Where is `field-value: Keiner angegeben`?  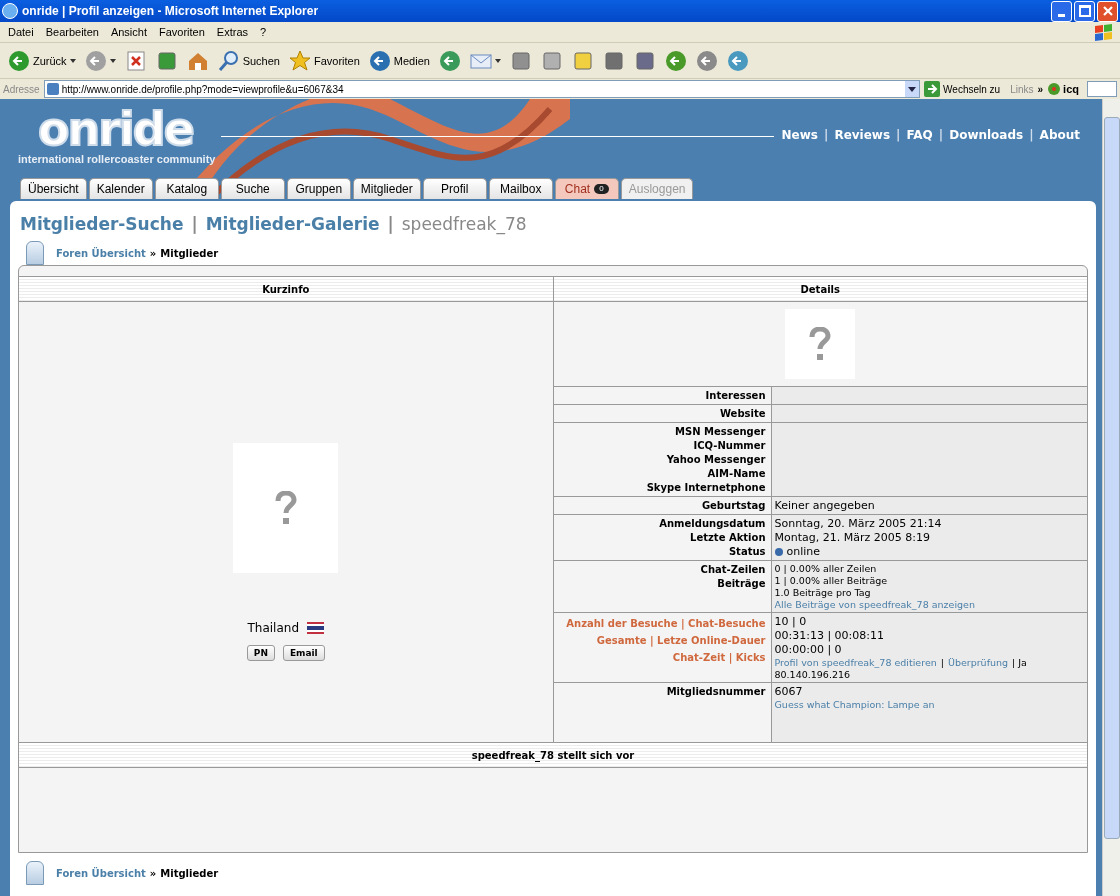 field-value: Keiner angegeben is located at coordinates (824, 505).